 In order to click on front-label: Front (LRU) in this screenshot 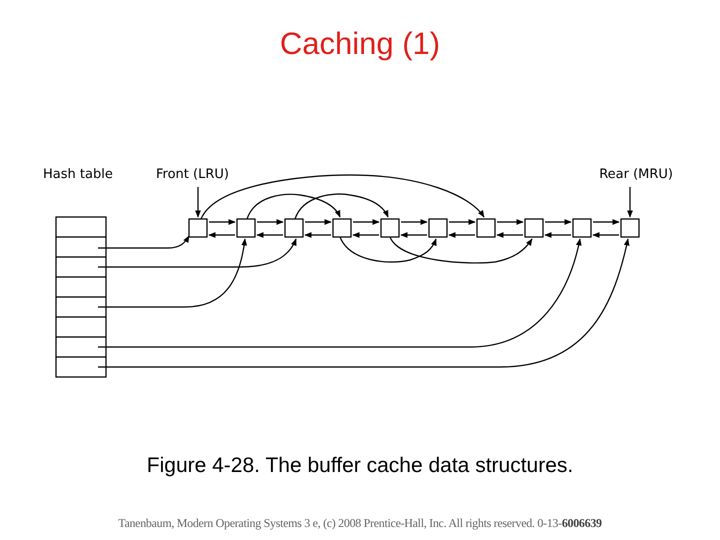, I will do `click(192, 174)`.